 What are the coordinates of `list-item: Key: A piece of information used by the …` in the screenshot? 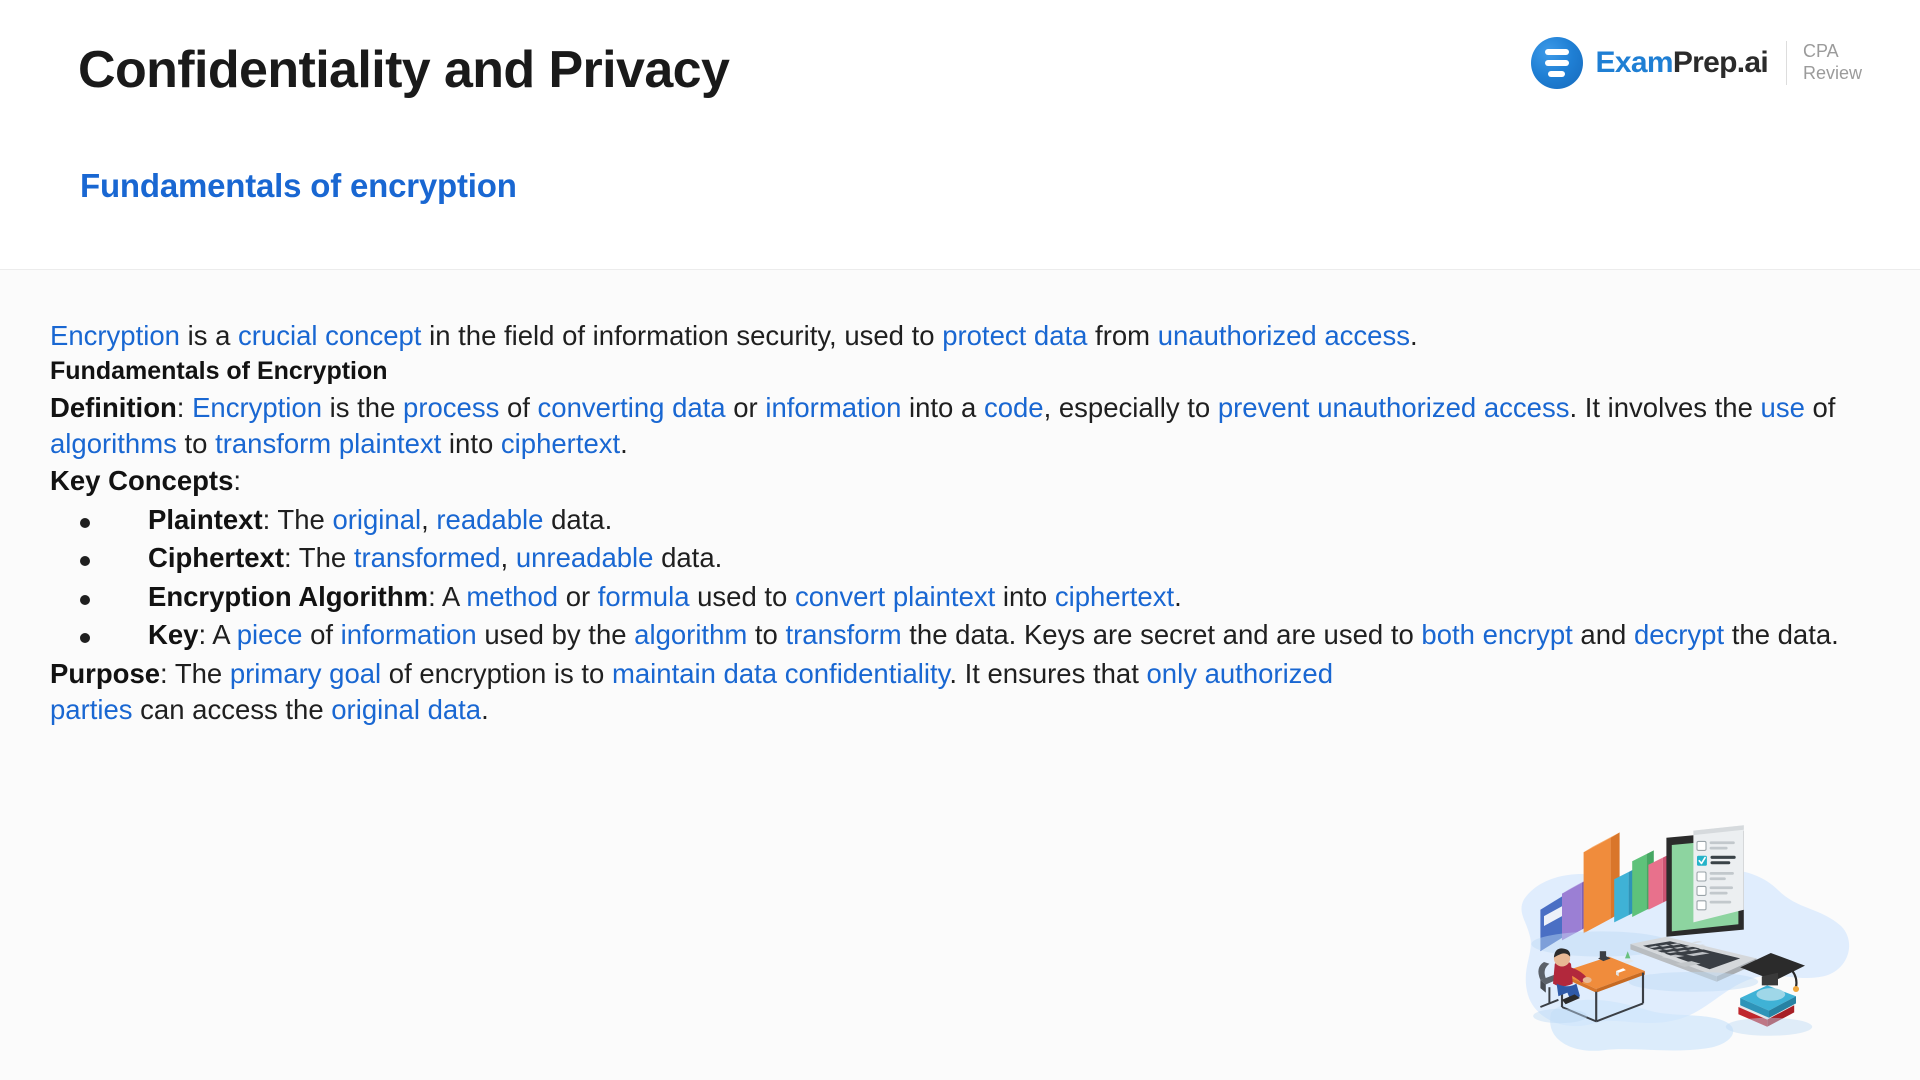 It's located at (955, 635).